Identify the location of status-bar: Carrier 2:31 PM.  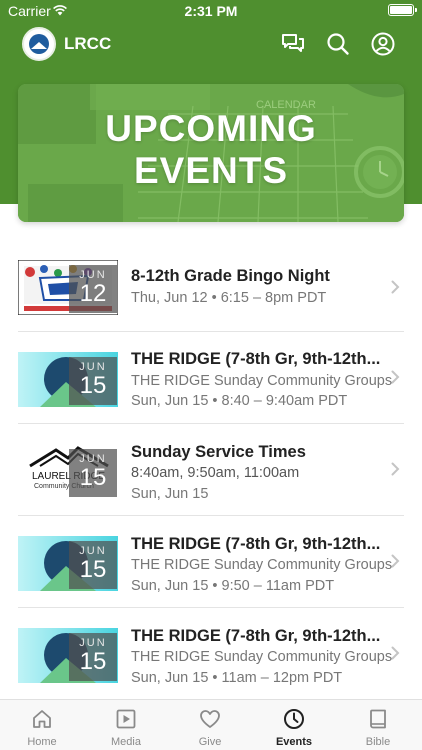
(211, 11).